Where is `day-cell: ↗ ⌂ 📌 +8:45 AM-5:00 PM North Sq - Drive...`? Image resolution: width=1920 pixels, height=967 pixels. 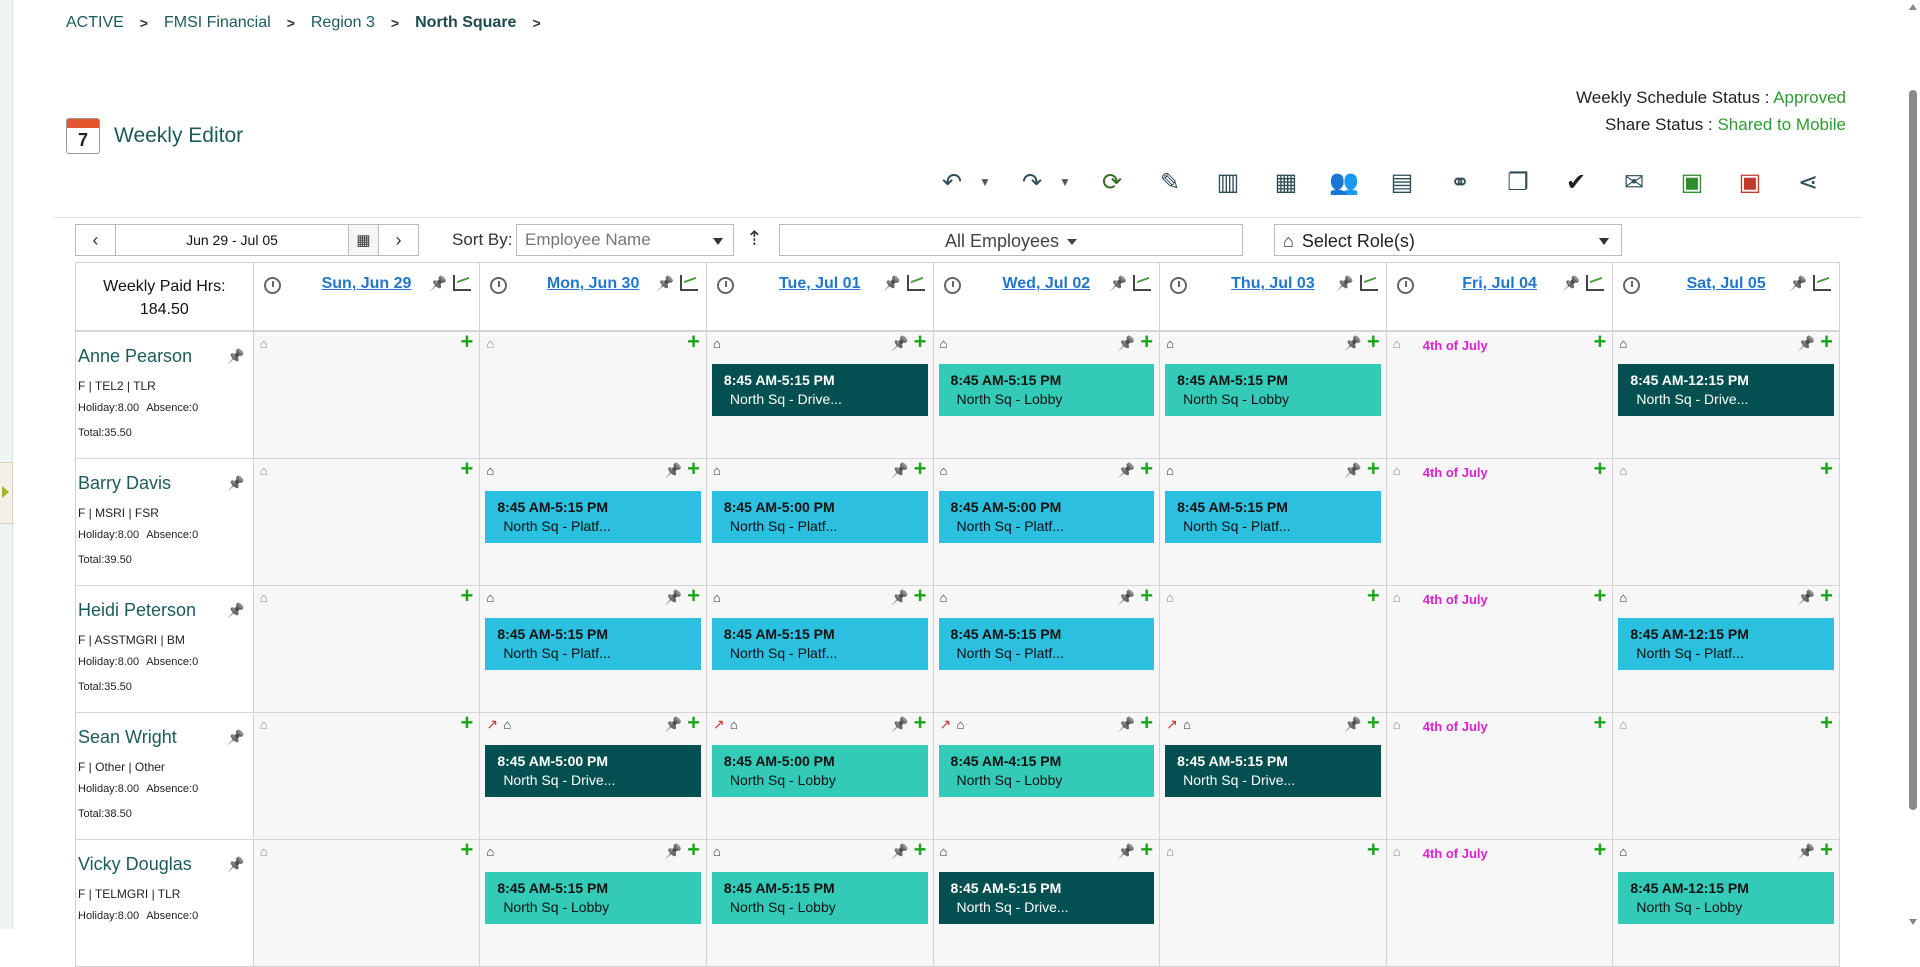 day-cell: ↗ ⌂ 📌 +8:45 AM-5:00 PM North Sq - Drive... is located at coordinates (593, 775).